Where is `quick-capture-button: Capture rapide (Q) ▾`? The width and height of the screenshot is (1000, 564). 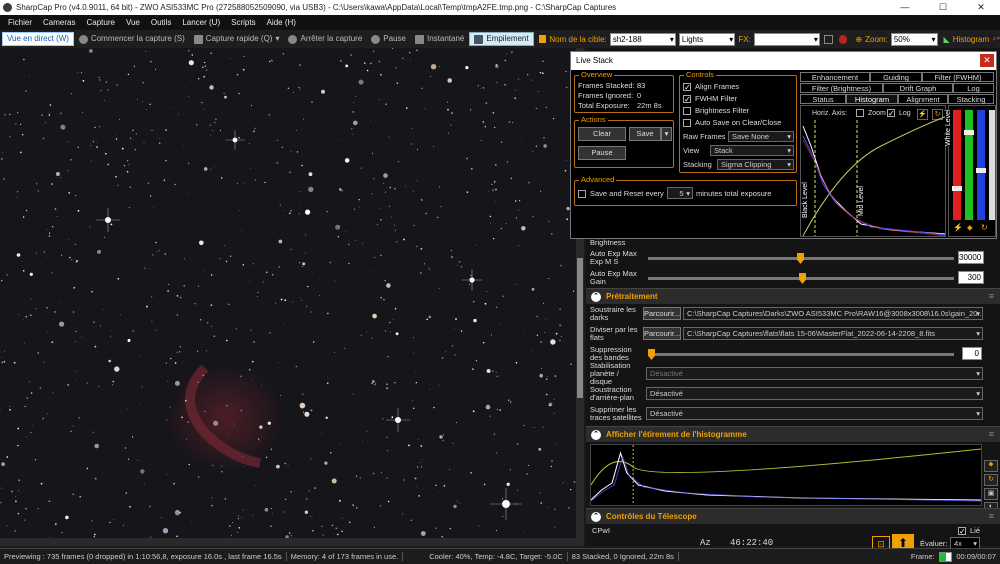
quick-capture-button: Capture rapide (Q) ▾ is located at coordinates (237, 39).